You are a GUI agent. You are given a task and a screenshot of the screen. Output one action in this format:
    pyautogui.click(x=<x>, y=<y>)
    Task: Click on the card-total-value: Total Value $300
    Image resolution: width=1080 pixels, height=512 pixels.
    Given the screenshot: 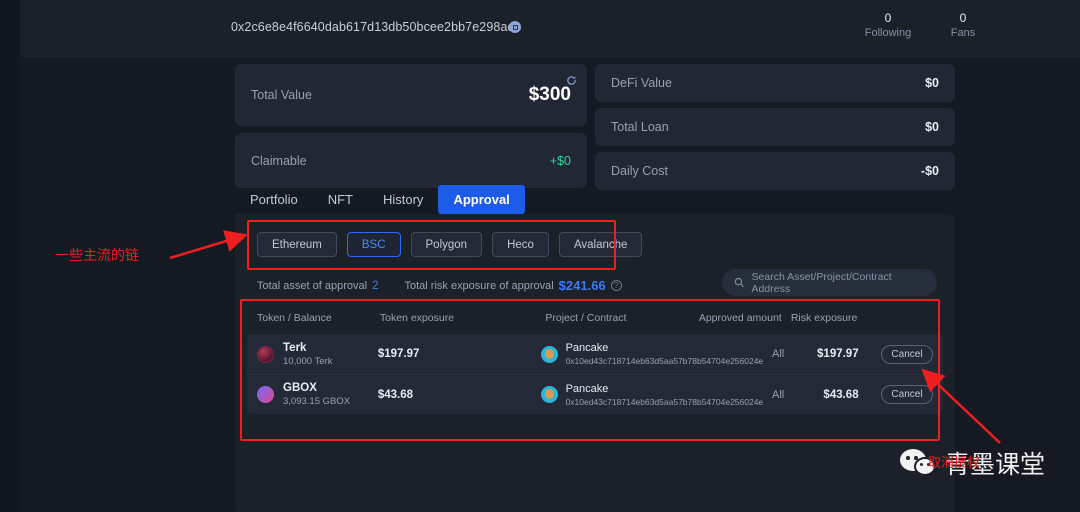 What is the action you would take?
    pyautogui.click(x=411, y=95)
    